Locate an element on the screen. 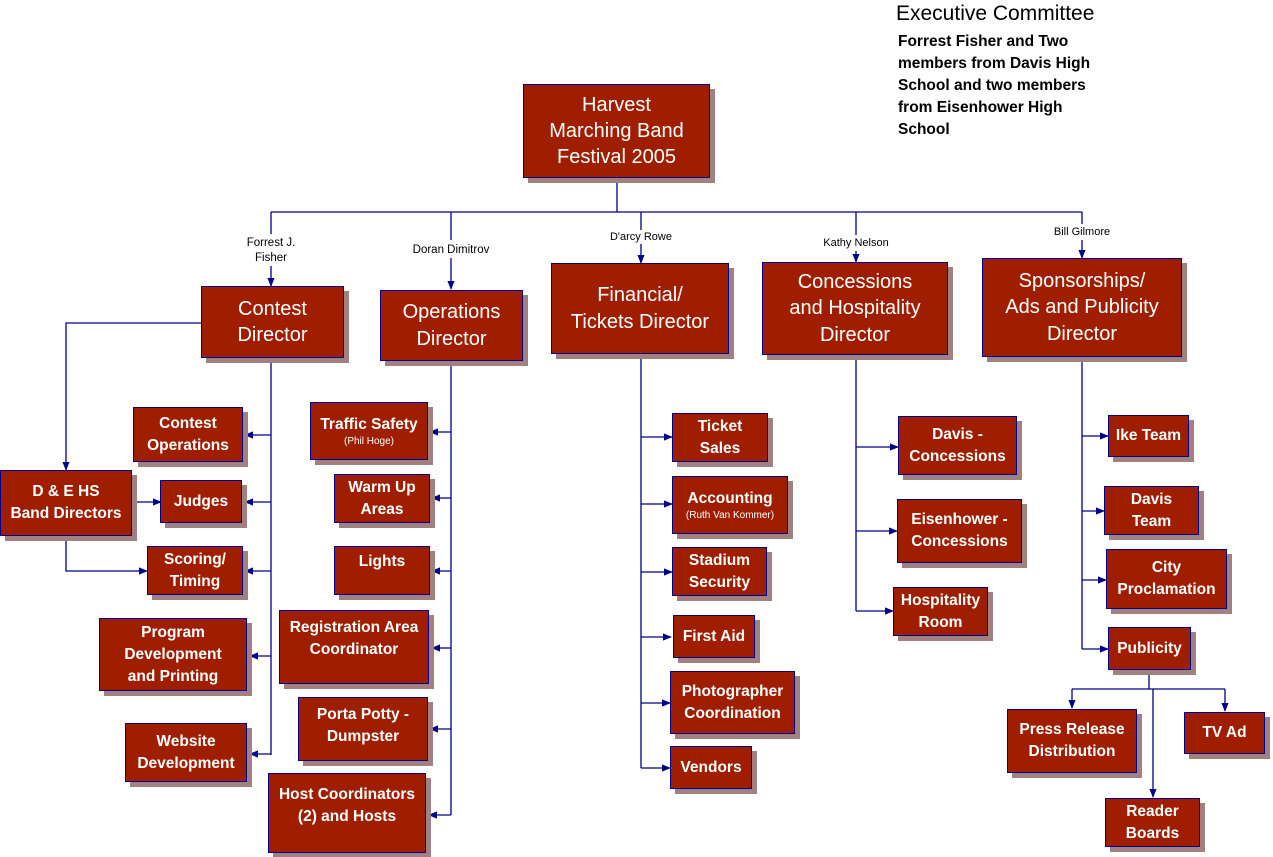 This screenshot has width=1273, height=857. unit-label: Judges is located at coordinates (201, 501).